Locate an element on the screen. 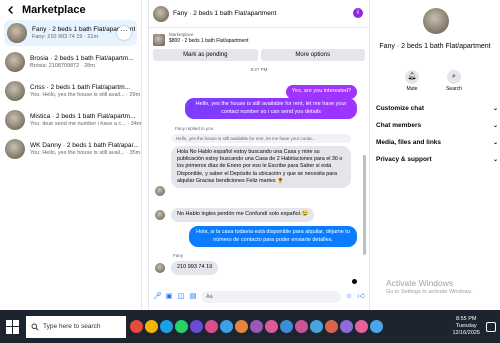  read-receipt-dot is located at coordinates (354, 281).